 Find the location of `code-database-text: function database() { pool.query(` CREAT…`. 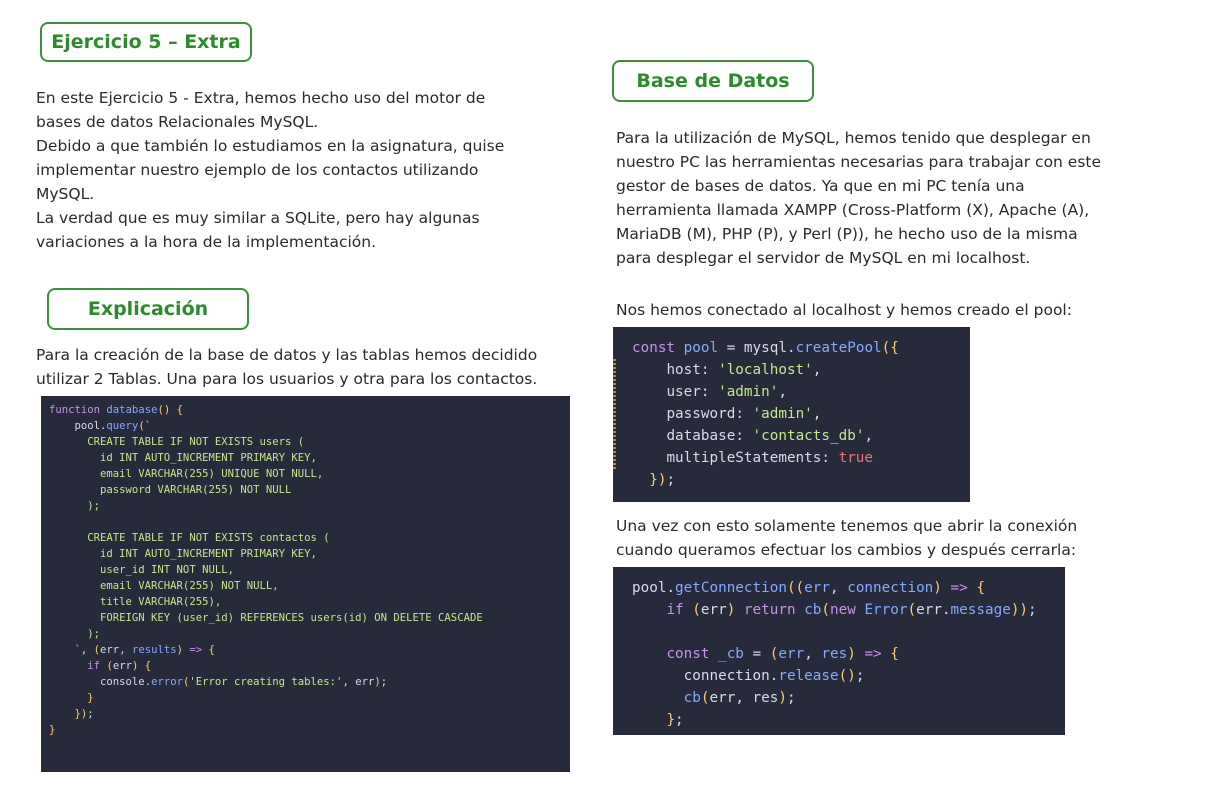

code-database-text: function database() { pool.query(` CREAT… is located at coordinates (266, 570).